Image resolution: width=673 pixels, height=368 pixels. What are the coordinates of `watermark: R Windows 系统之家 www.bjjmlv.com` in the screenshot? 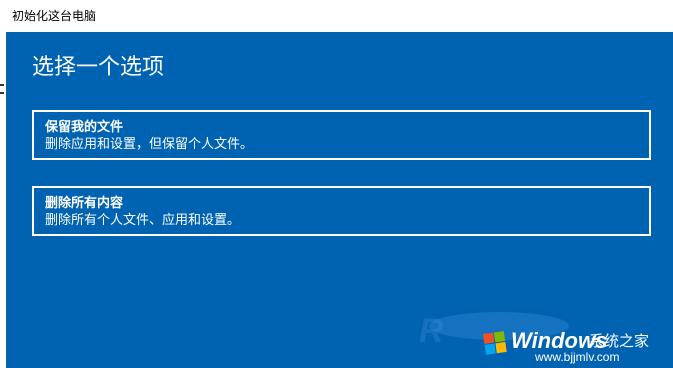 It's located at (546, 335).